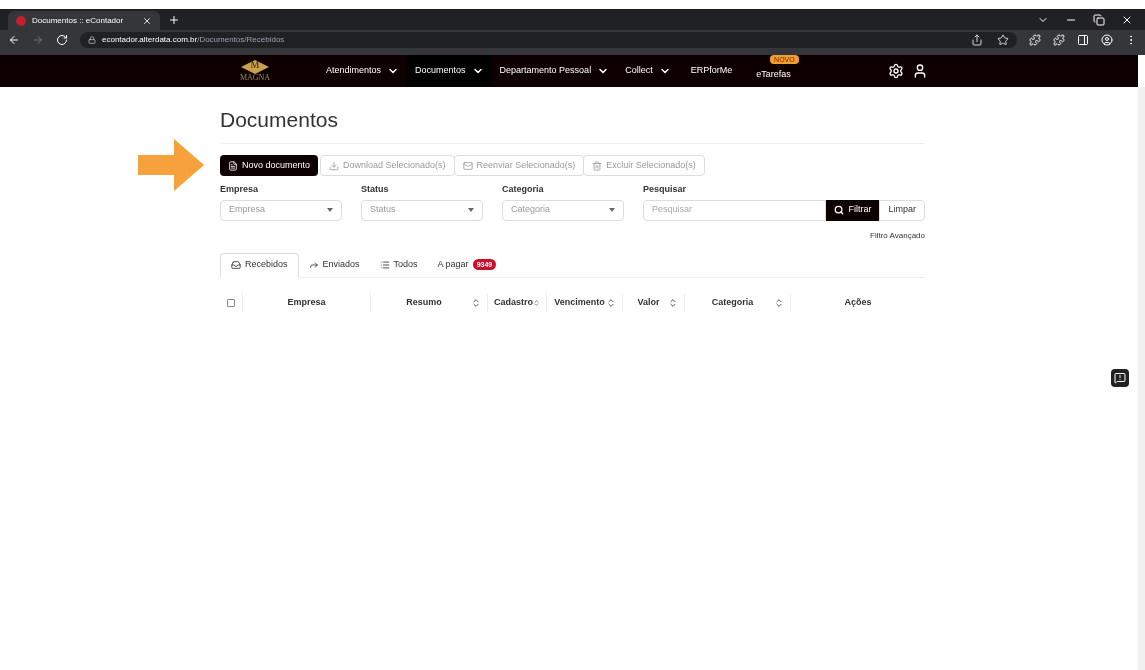 Image resolution: width=1145 pixels, height=670 pixels. What do you see at coordinates (711, 71) in the screenshot?
I see `nav-item: ERPforMe` at bounding box center [711, 71].